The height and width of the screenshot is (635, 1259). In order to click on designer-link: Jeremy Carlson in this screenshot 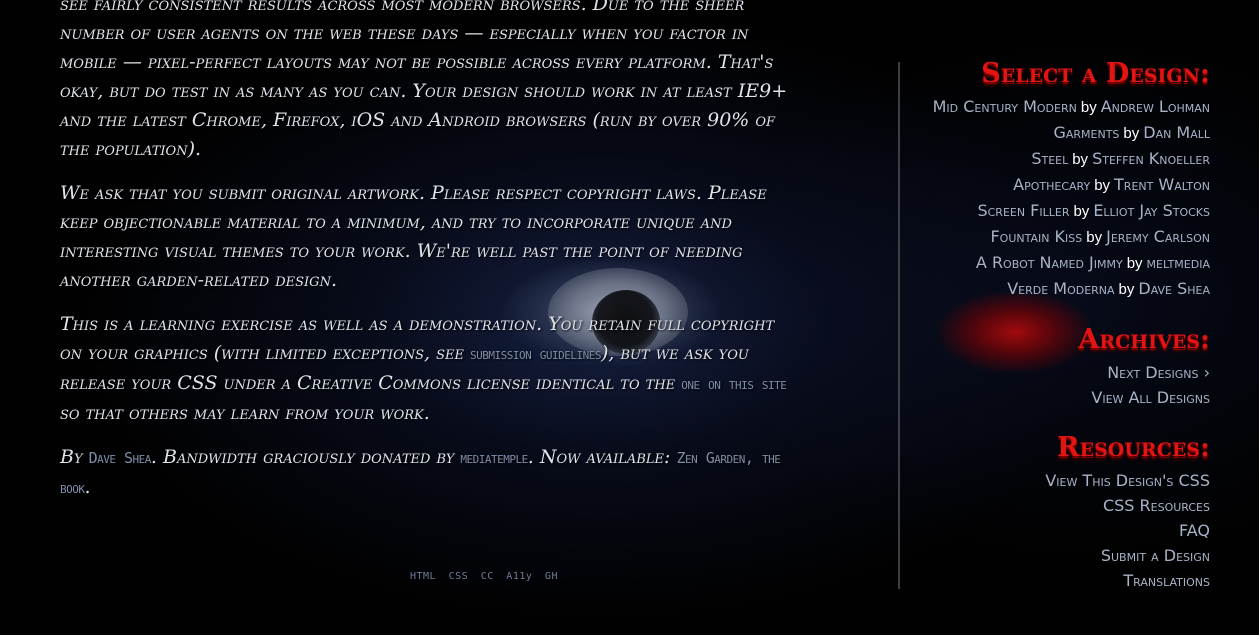, I will do `click(1158, 236)`.